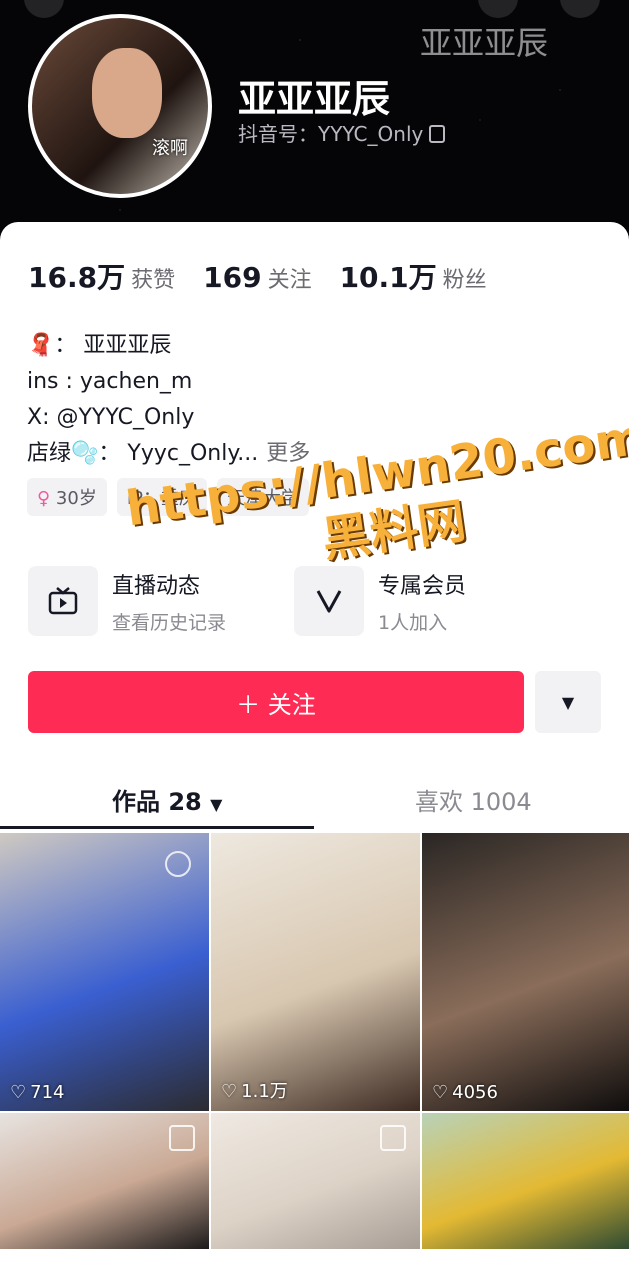 The width and height of the screenshot is (629, 1280). I want to click on stat-followers-label: 粉丝, so click(464, 280).